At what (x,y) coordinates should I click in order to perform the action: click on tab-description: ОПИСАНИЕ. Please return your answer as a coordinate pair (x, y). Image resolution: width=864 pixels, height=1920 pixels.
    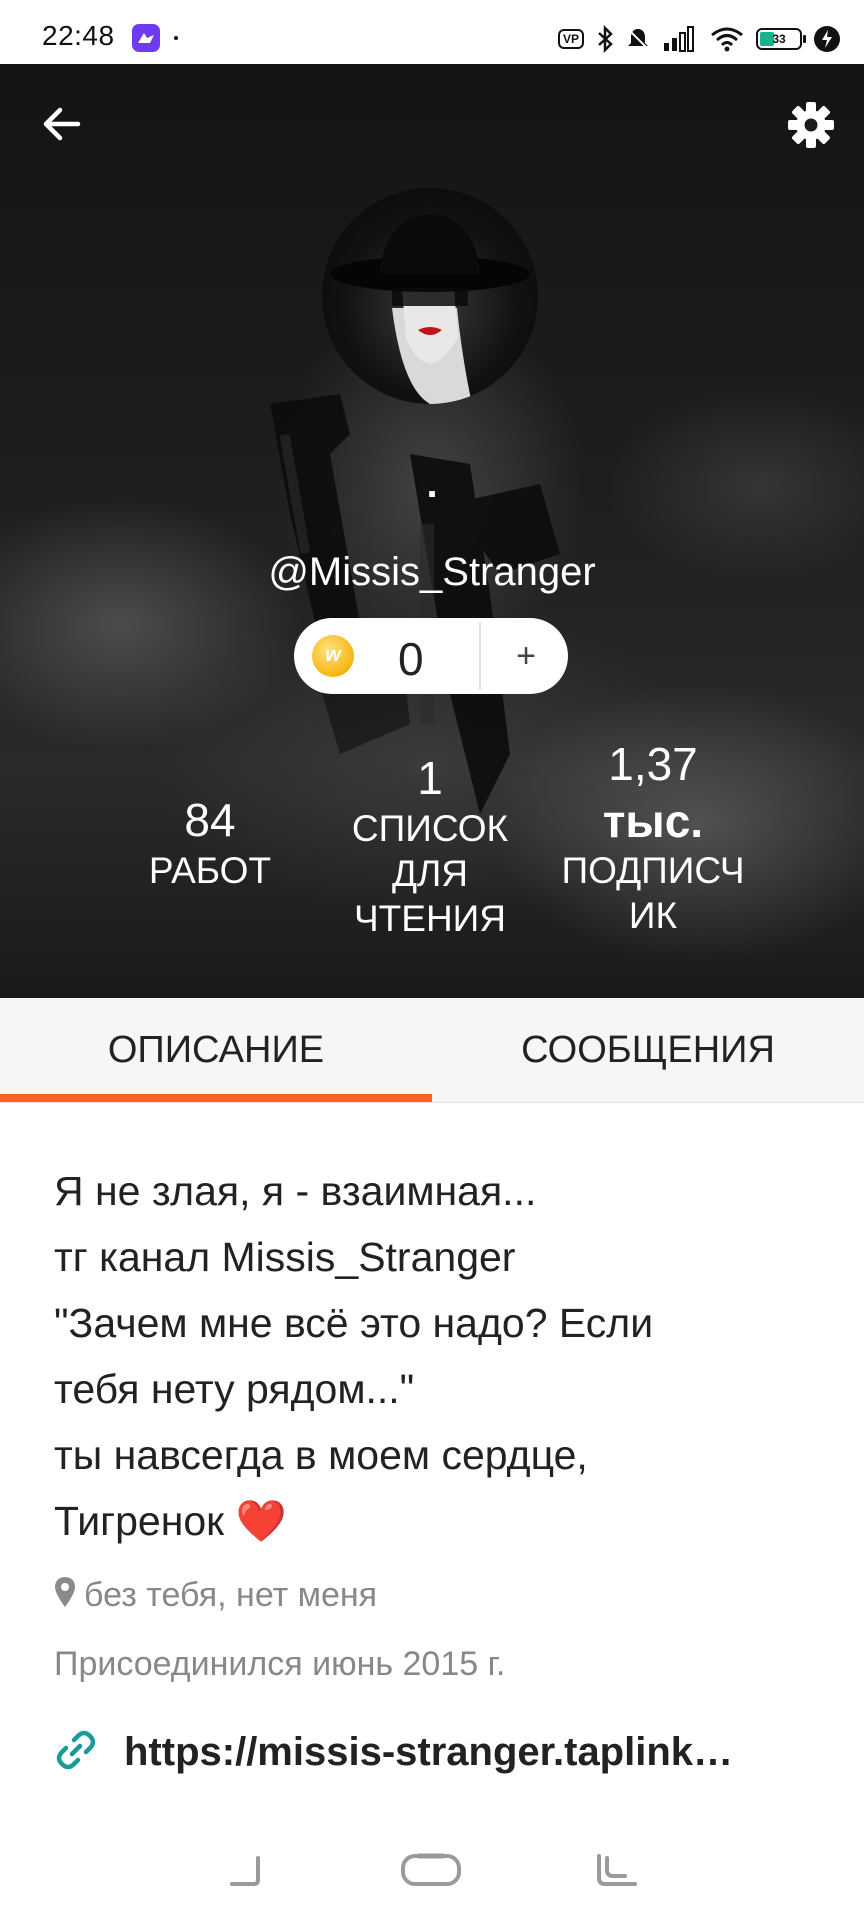
    Looking at the image, I should click on (216, 1050).